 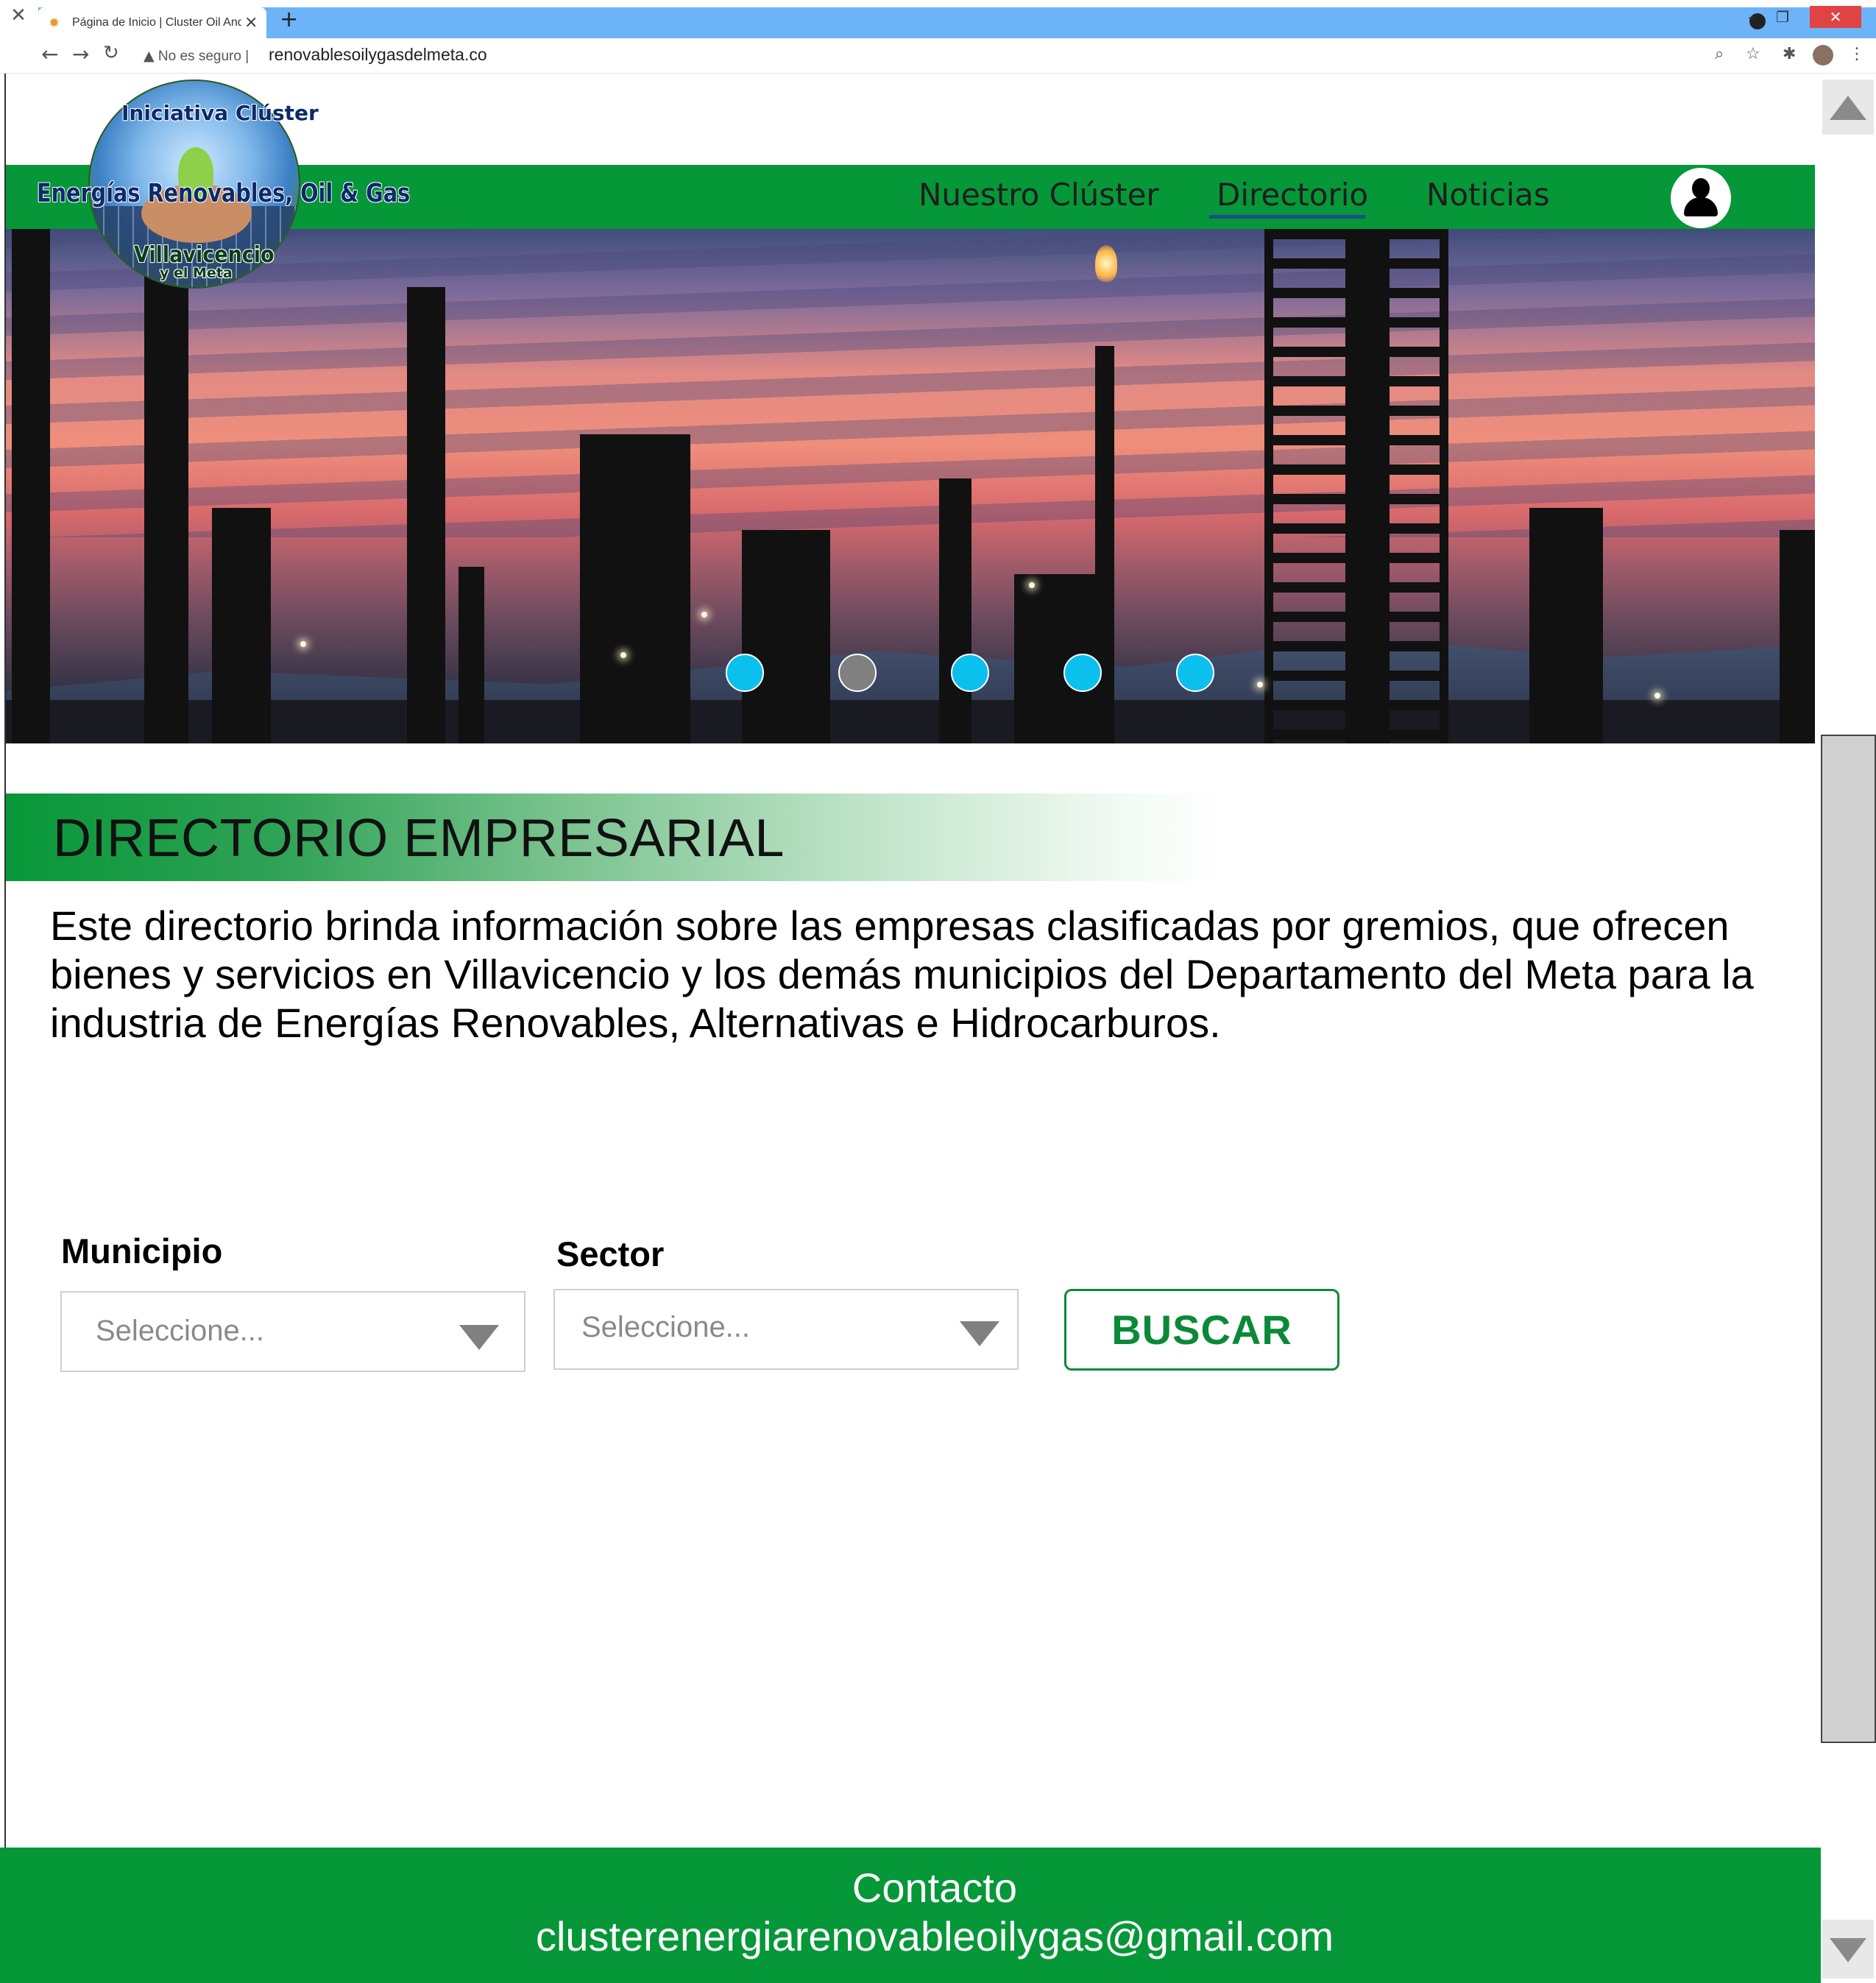 I want to click on browser-tab: ✹ Página de Inicio | Cluster Oil And ×, so click(x=152, y=23).